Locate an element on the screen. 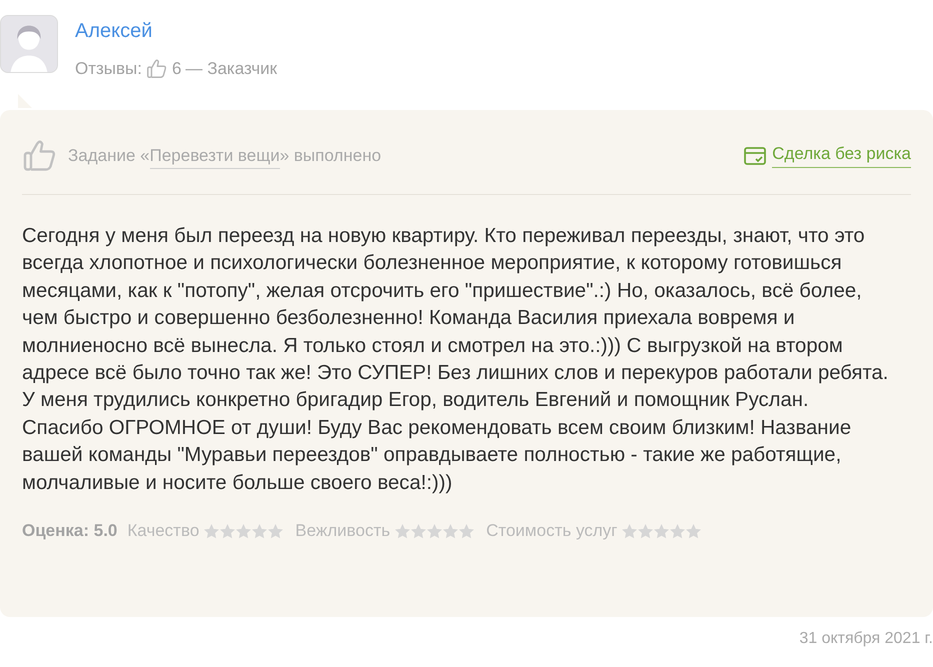 This screenshot has height=667, width=933. author-role: — Заказчик is located at coordinates (231, 69).